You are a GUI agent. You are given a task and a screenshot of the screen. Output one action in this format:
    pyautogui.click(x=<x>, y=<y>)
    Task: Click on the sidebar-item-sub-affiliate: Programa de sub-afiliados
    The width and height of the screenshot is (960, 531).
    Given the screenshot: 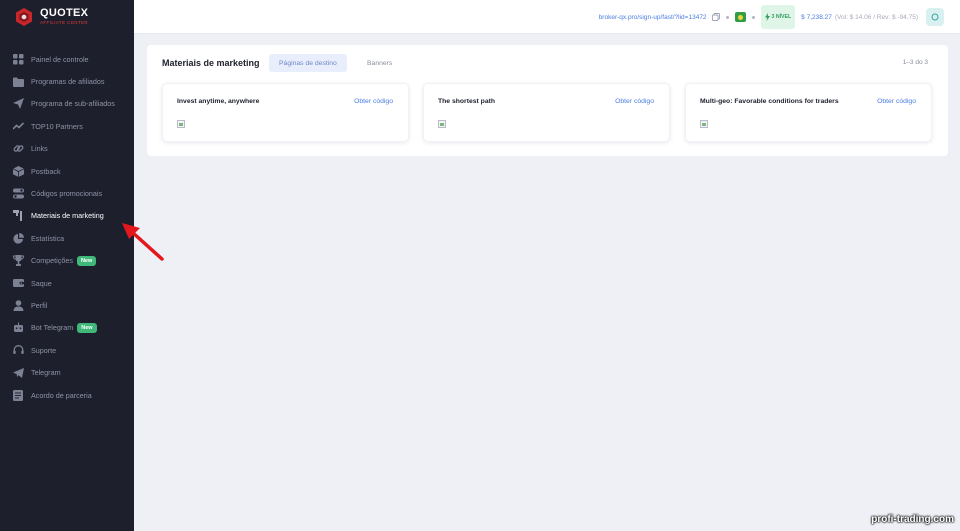 What is the action you would take?
    pyautogui.click(x=67, y=104)
    